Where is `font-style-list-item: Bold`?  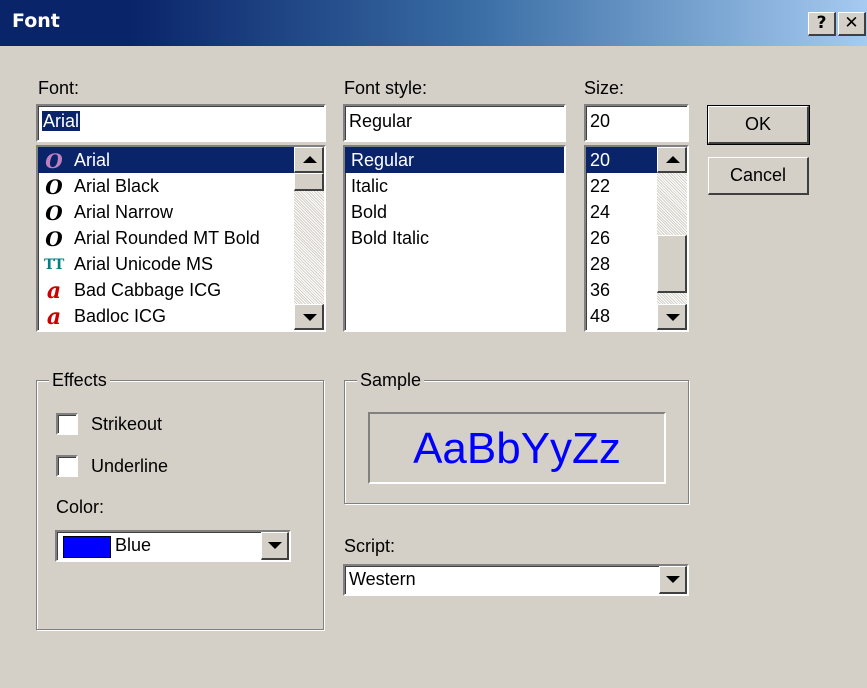
font-style-list-item: Bold is located at coordinates (454, 212).